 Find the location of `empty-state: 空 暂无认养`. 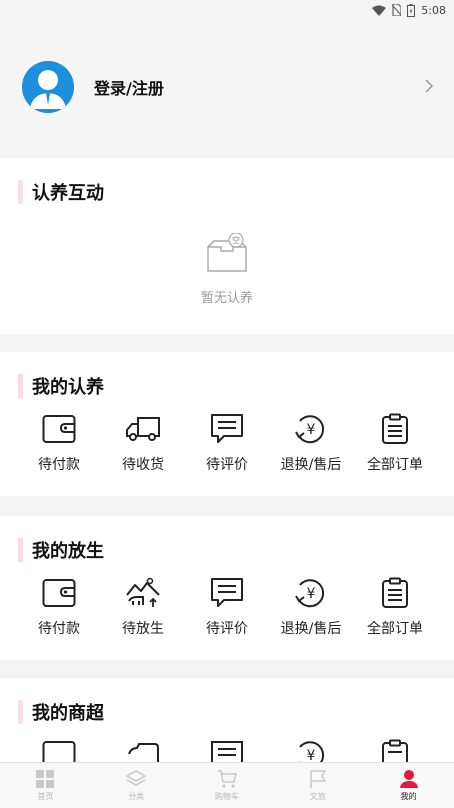

empty-state: 空 暂无认养 is located at coordinates (227, 269).